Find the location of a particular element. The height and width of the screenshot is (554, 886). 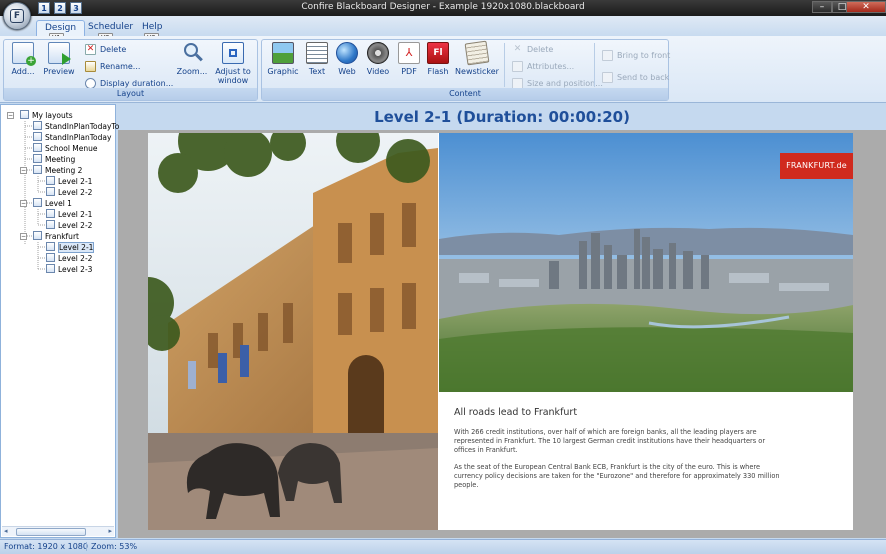

quick-access-3: 3 is located at coordinates (76, 8).